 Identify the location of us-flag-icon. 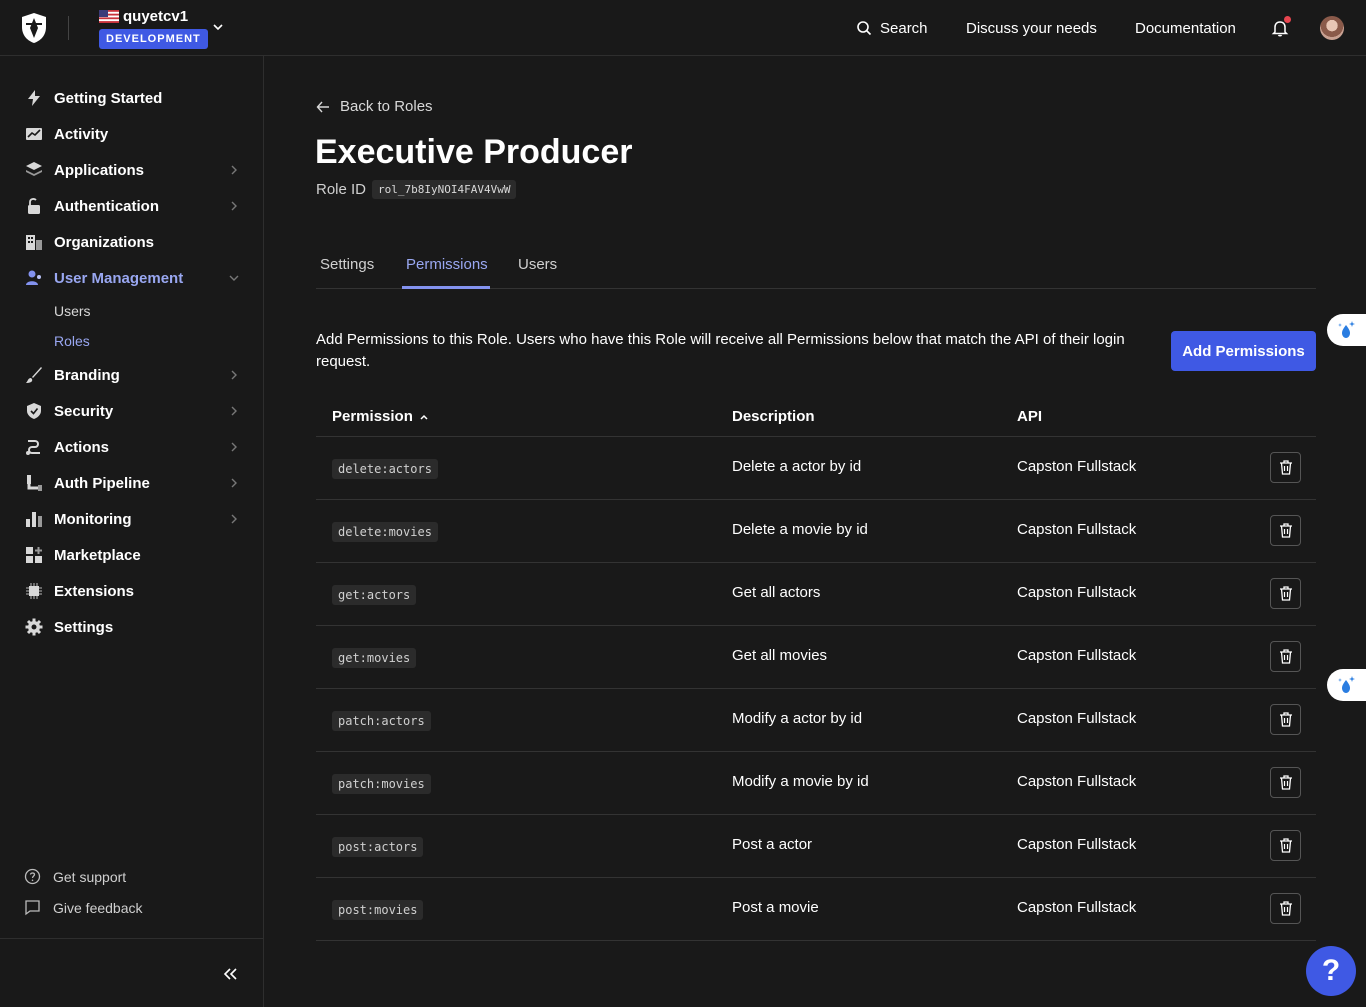
(109, 16).